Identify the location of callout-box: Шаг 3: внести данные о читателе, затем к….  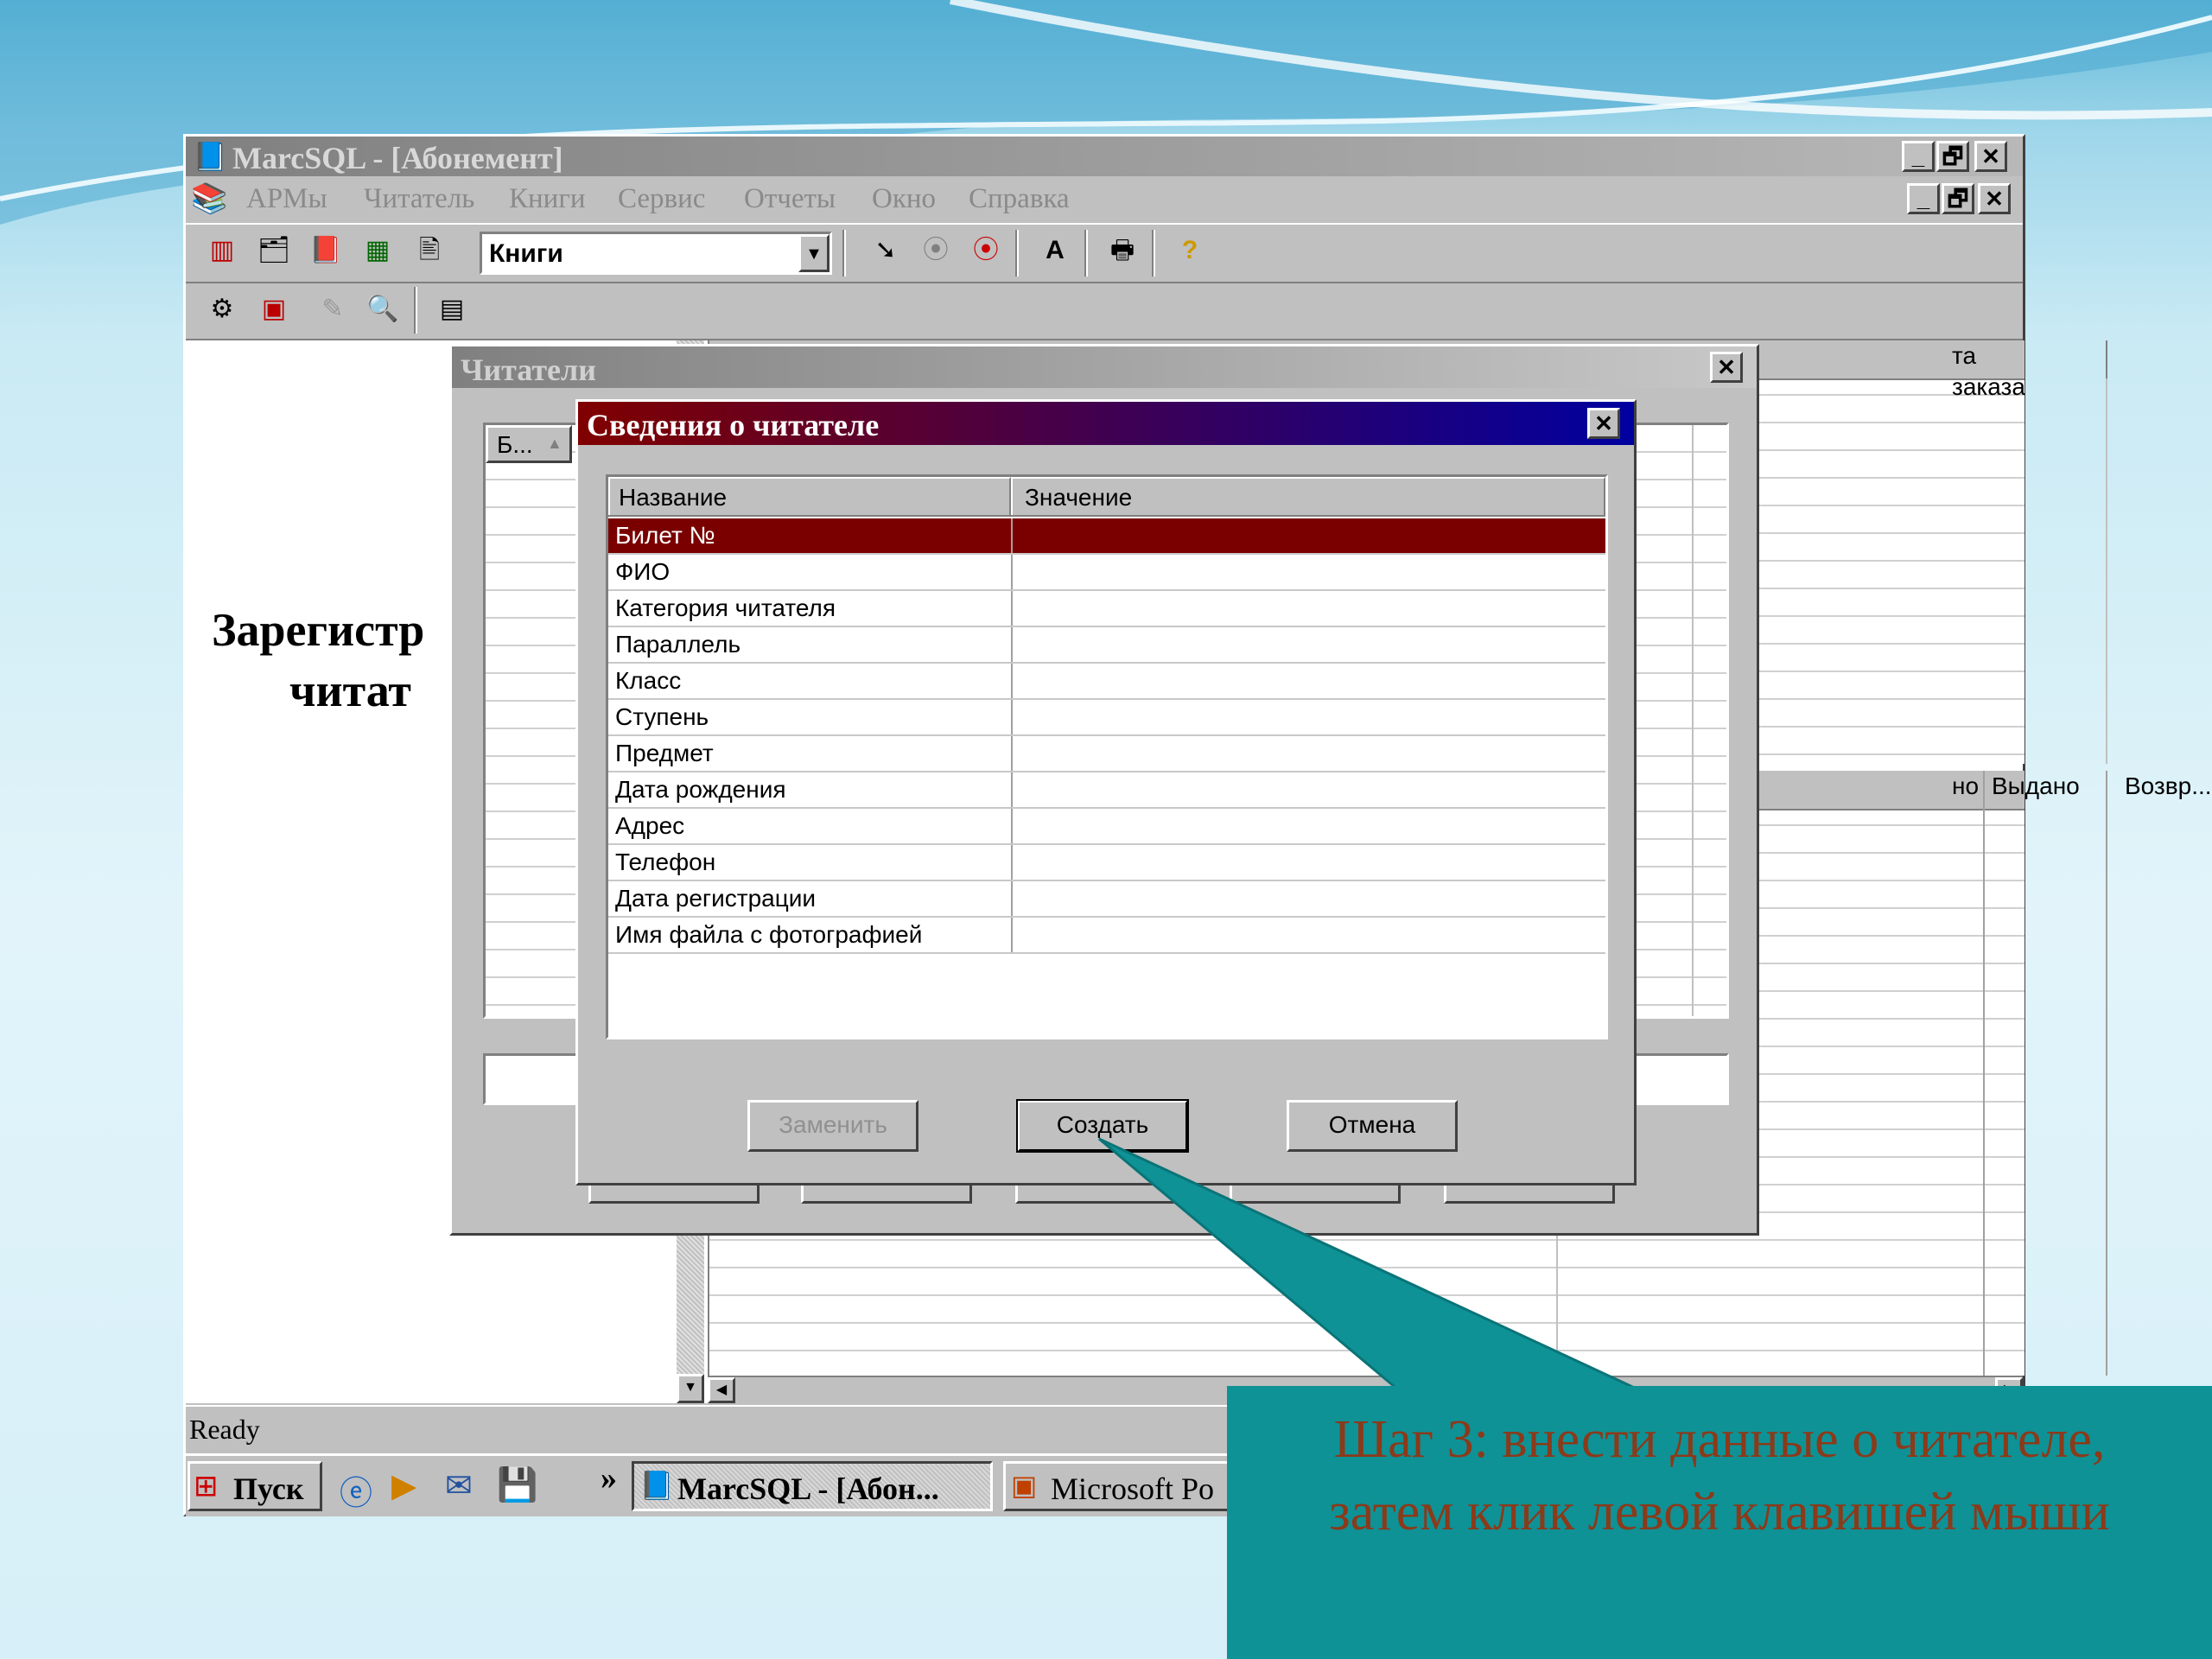
(1719, 1522).